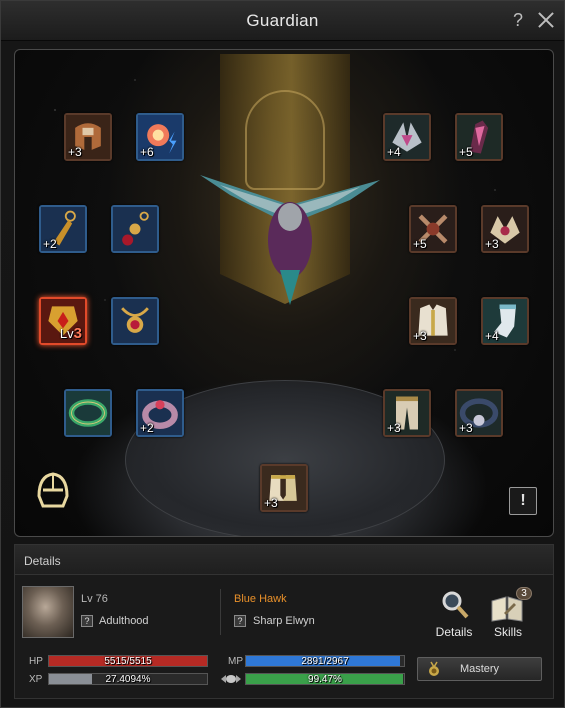  What do you see at coordinates (433, 229) in the screenshot?
I see `equipment-slot-claw-left: +5` at bounding box center [433, 229].